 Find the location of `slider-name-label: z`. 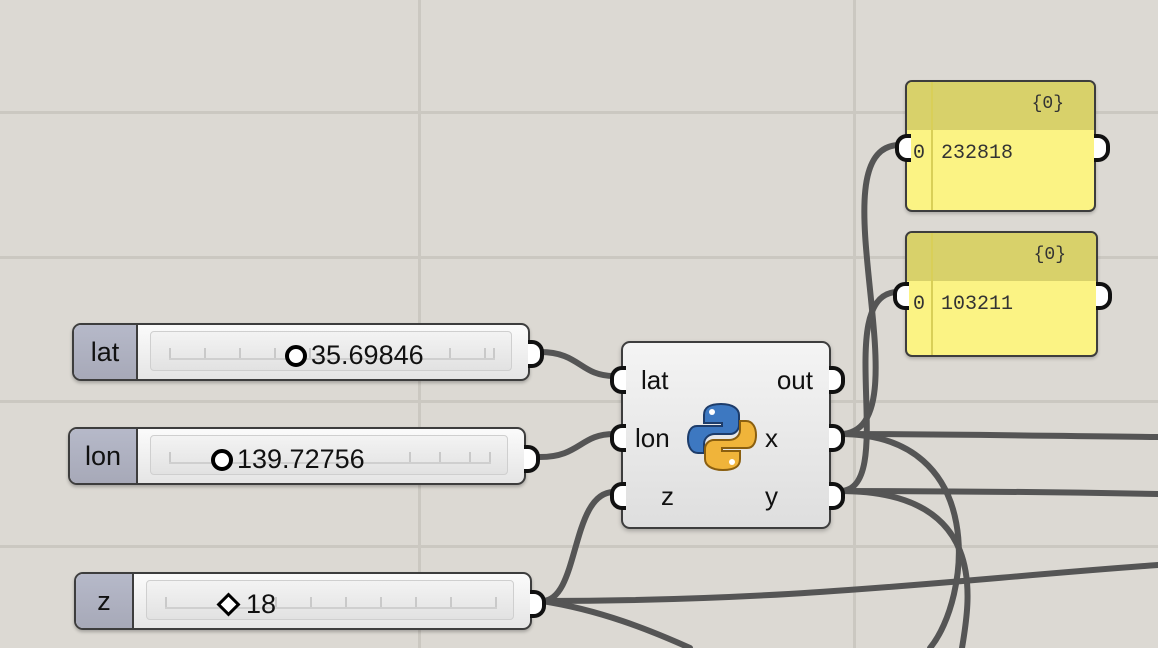

slider-name-label: z is located at coordinates (105, 601).